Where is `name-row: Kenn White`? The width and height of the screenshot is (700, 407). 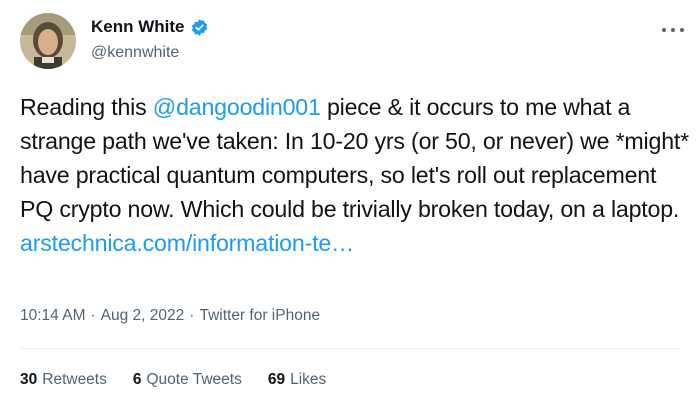
name-row: Kenn White is located at coordinates (150, 27).